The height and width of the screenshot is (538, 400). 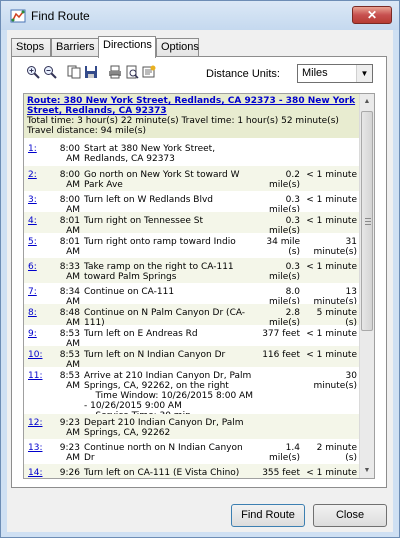 I want to click on tab-stops: Stops, so click(x=31, y=47).